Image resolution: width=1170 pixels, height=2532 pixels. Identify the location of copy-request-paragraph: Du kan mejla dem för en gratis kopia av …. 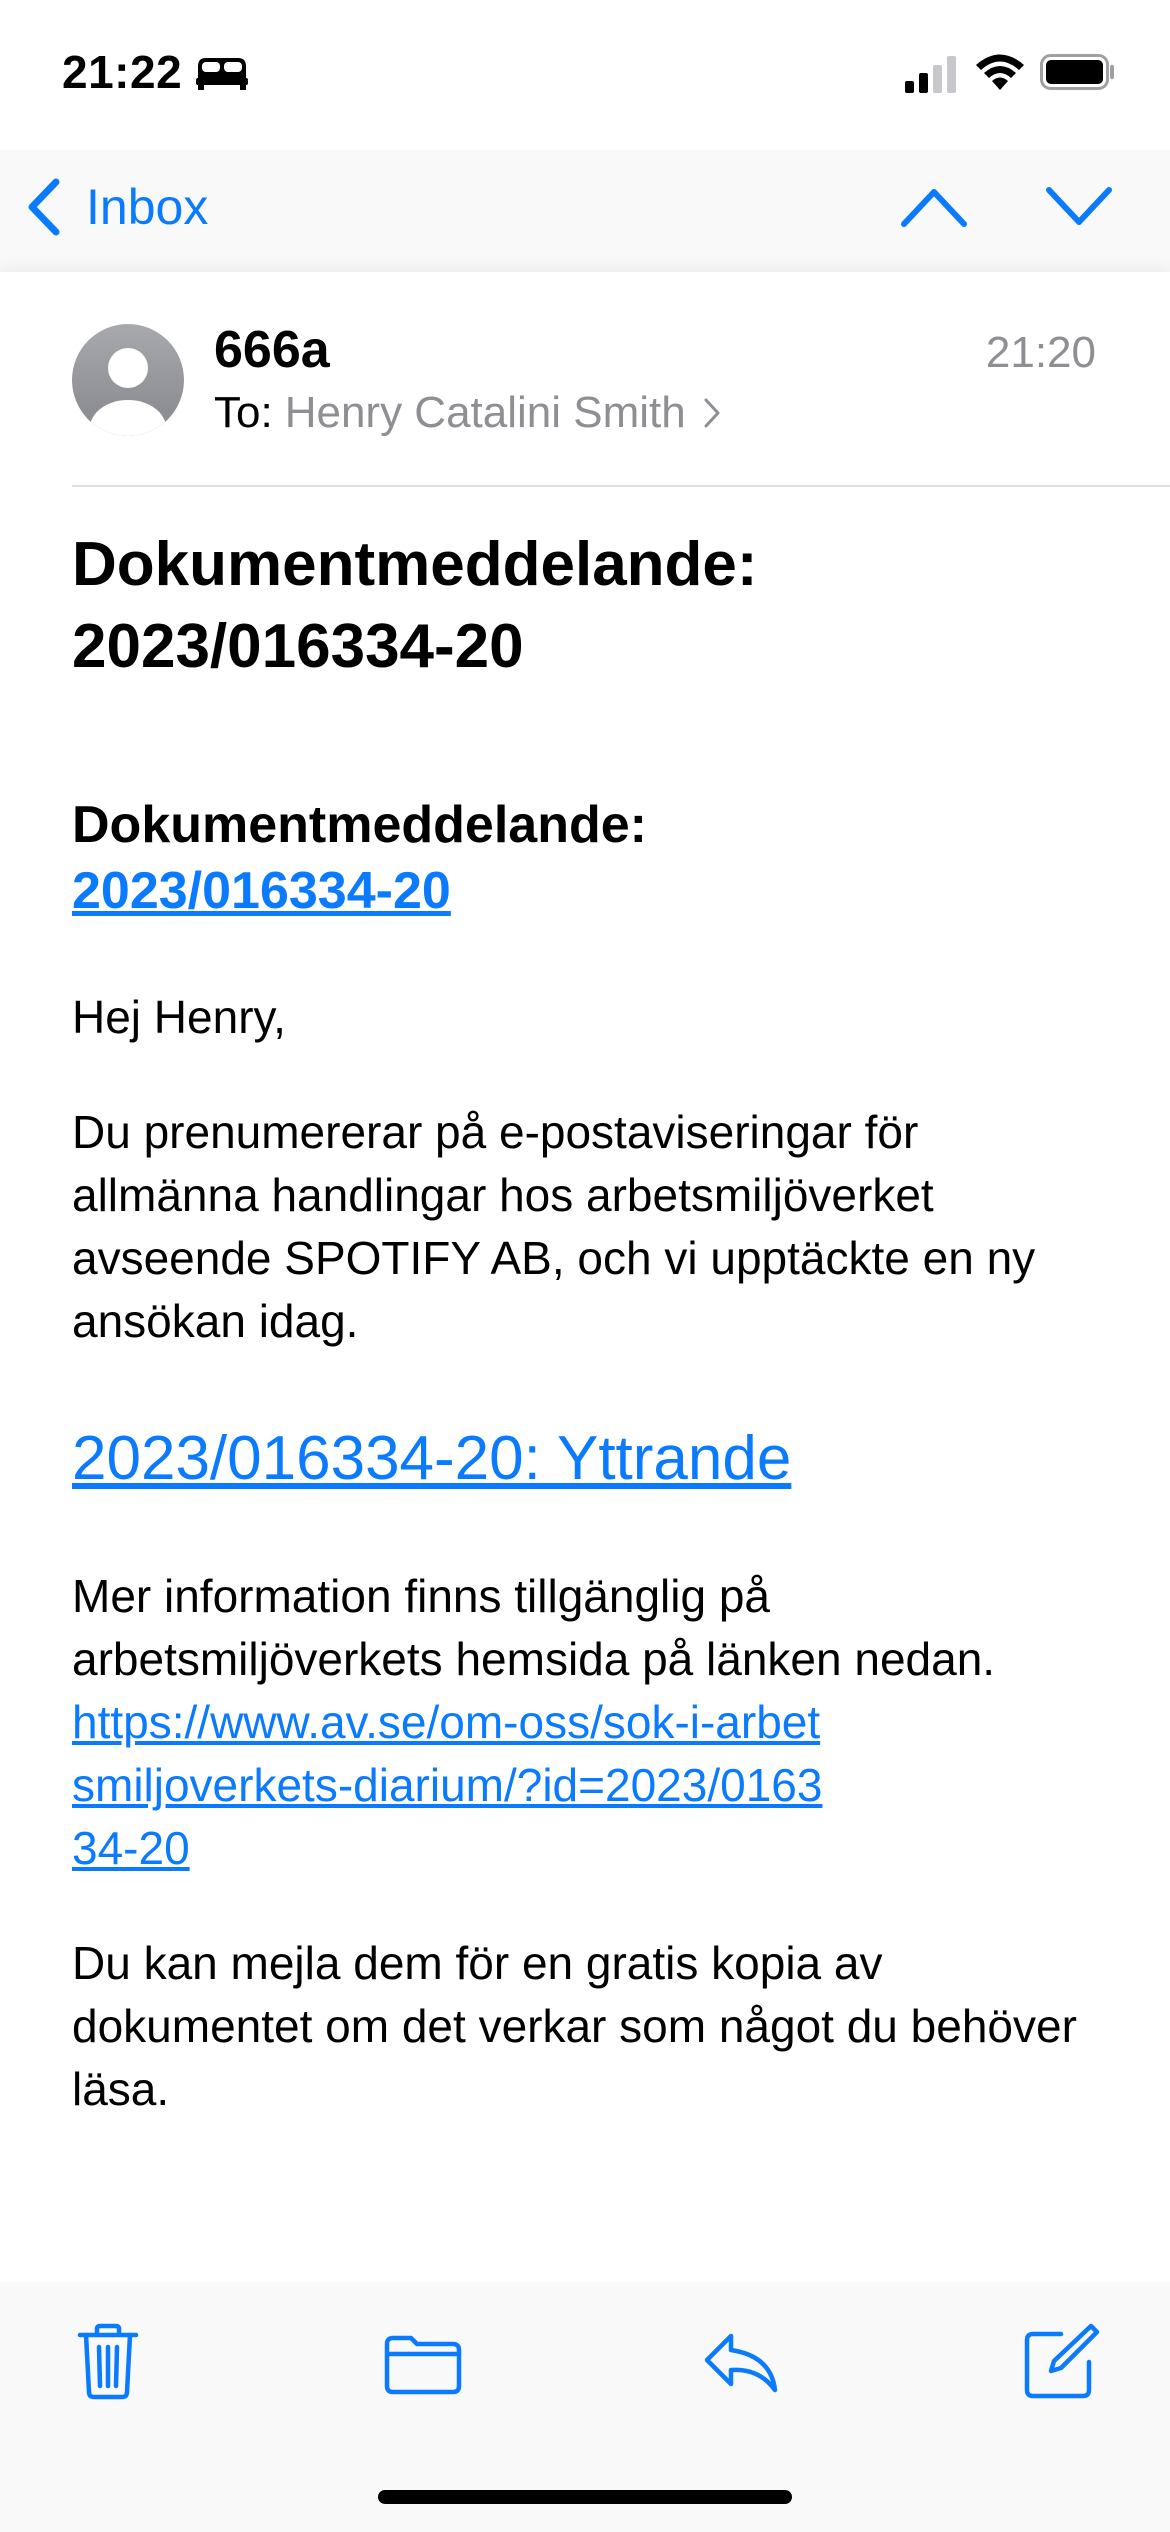
(574, 2026).